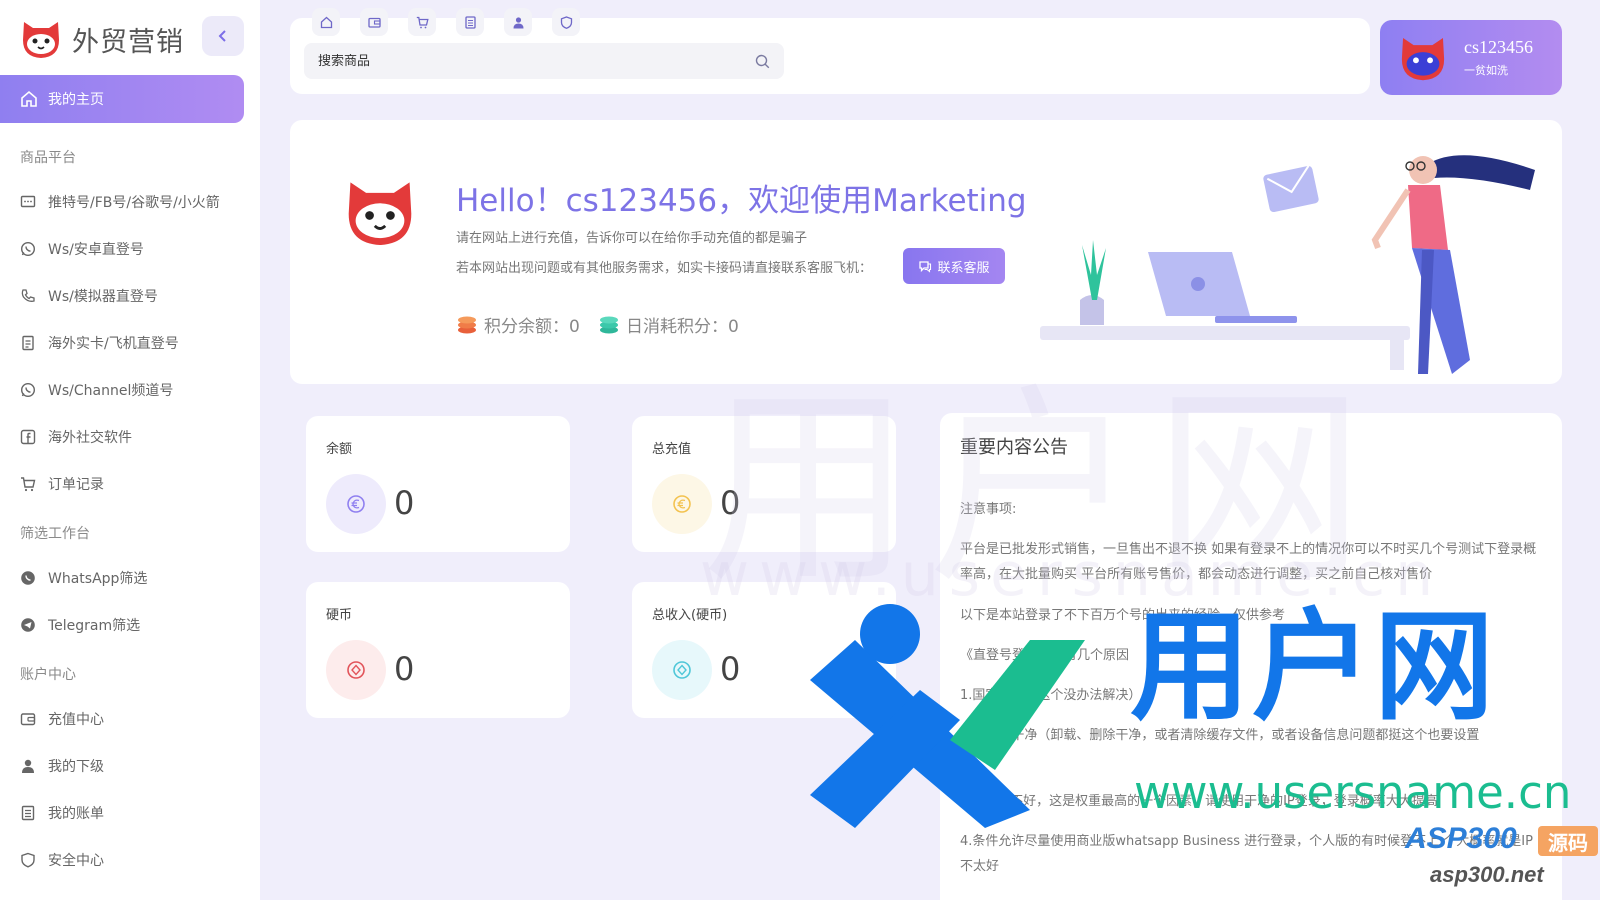 The height and width of the screenshot is (900, 1600). Describe the element at coordinates (48, 675) in the screenshot. I see `sidebar-section-title: 账户中心` at that location.